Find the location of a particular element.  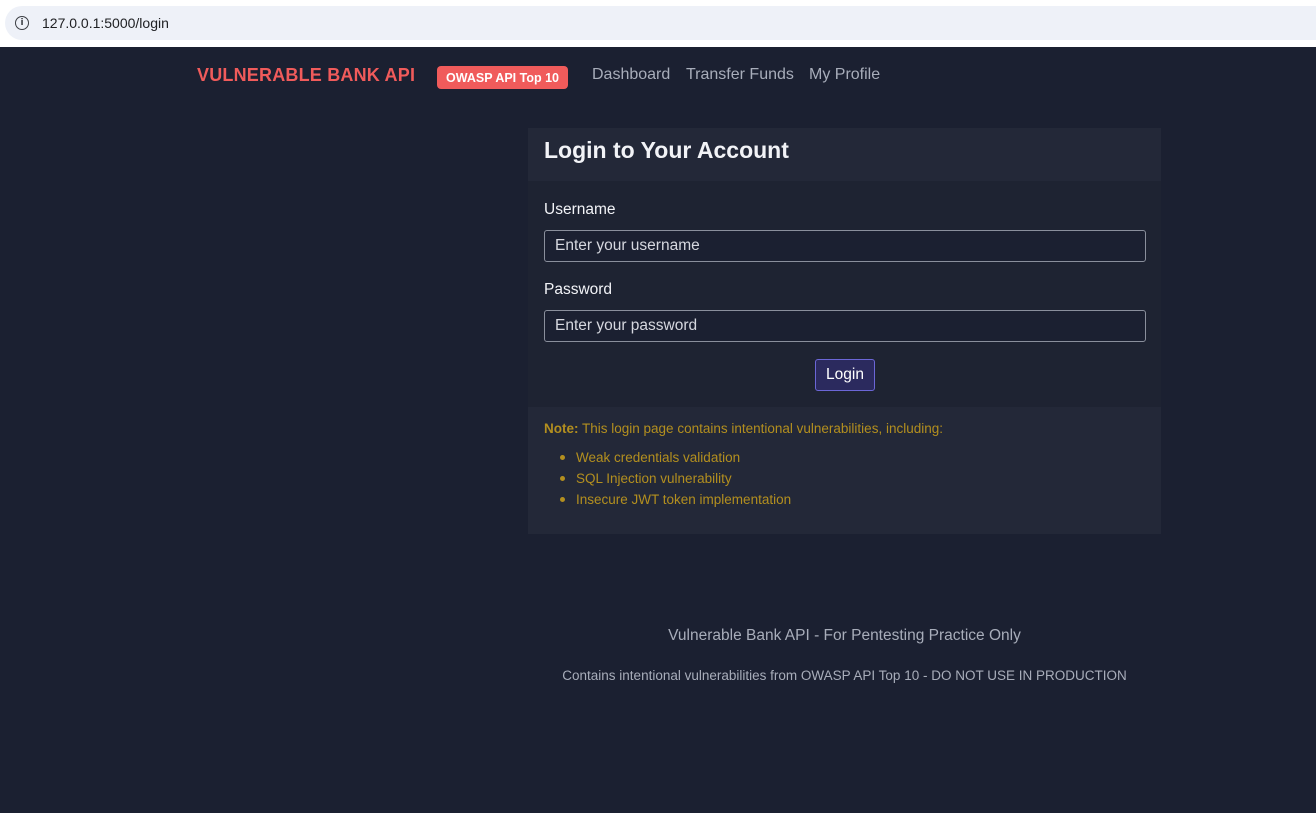

username-input is located at coordinates (845, 246).